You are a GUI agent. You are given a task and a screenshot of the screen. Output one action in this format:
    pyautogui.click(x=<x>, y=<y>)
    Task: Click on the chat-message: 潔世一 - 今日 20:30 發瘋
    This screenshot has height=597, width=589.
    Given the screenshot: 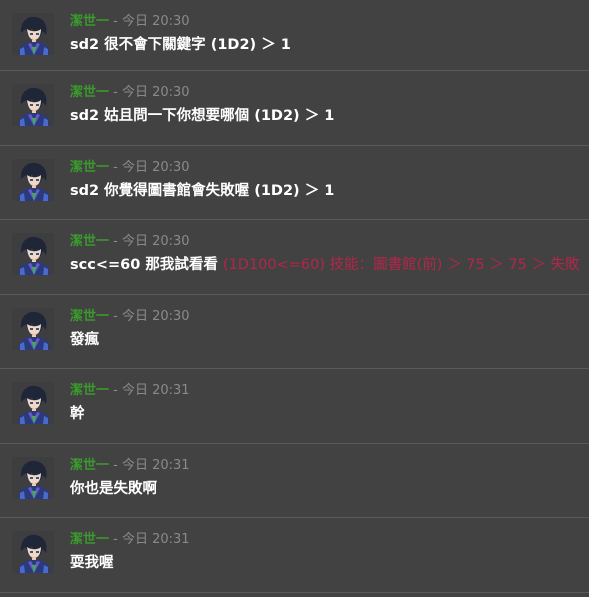 What is the action you would take?
    pyautogui.click(x=294, y=332)
    